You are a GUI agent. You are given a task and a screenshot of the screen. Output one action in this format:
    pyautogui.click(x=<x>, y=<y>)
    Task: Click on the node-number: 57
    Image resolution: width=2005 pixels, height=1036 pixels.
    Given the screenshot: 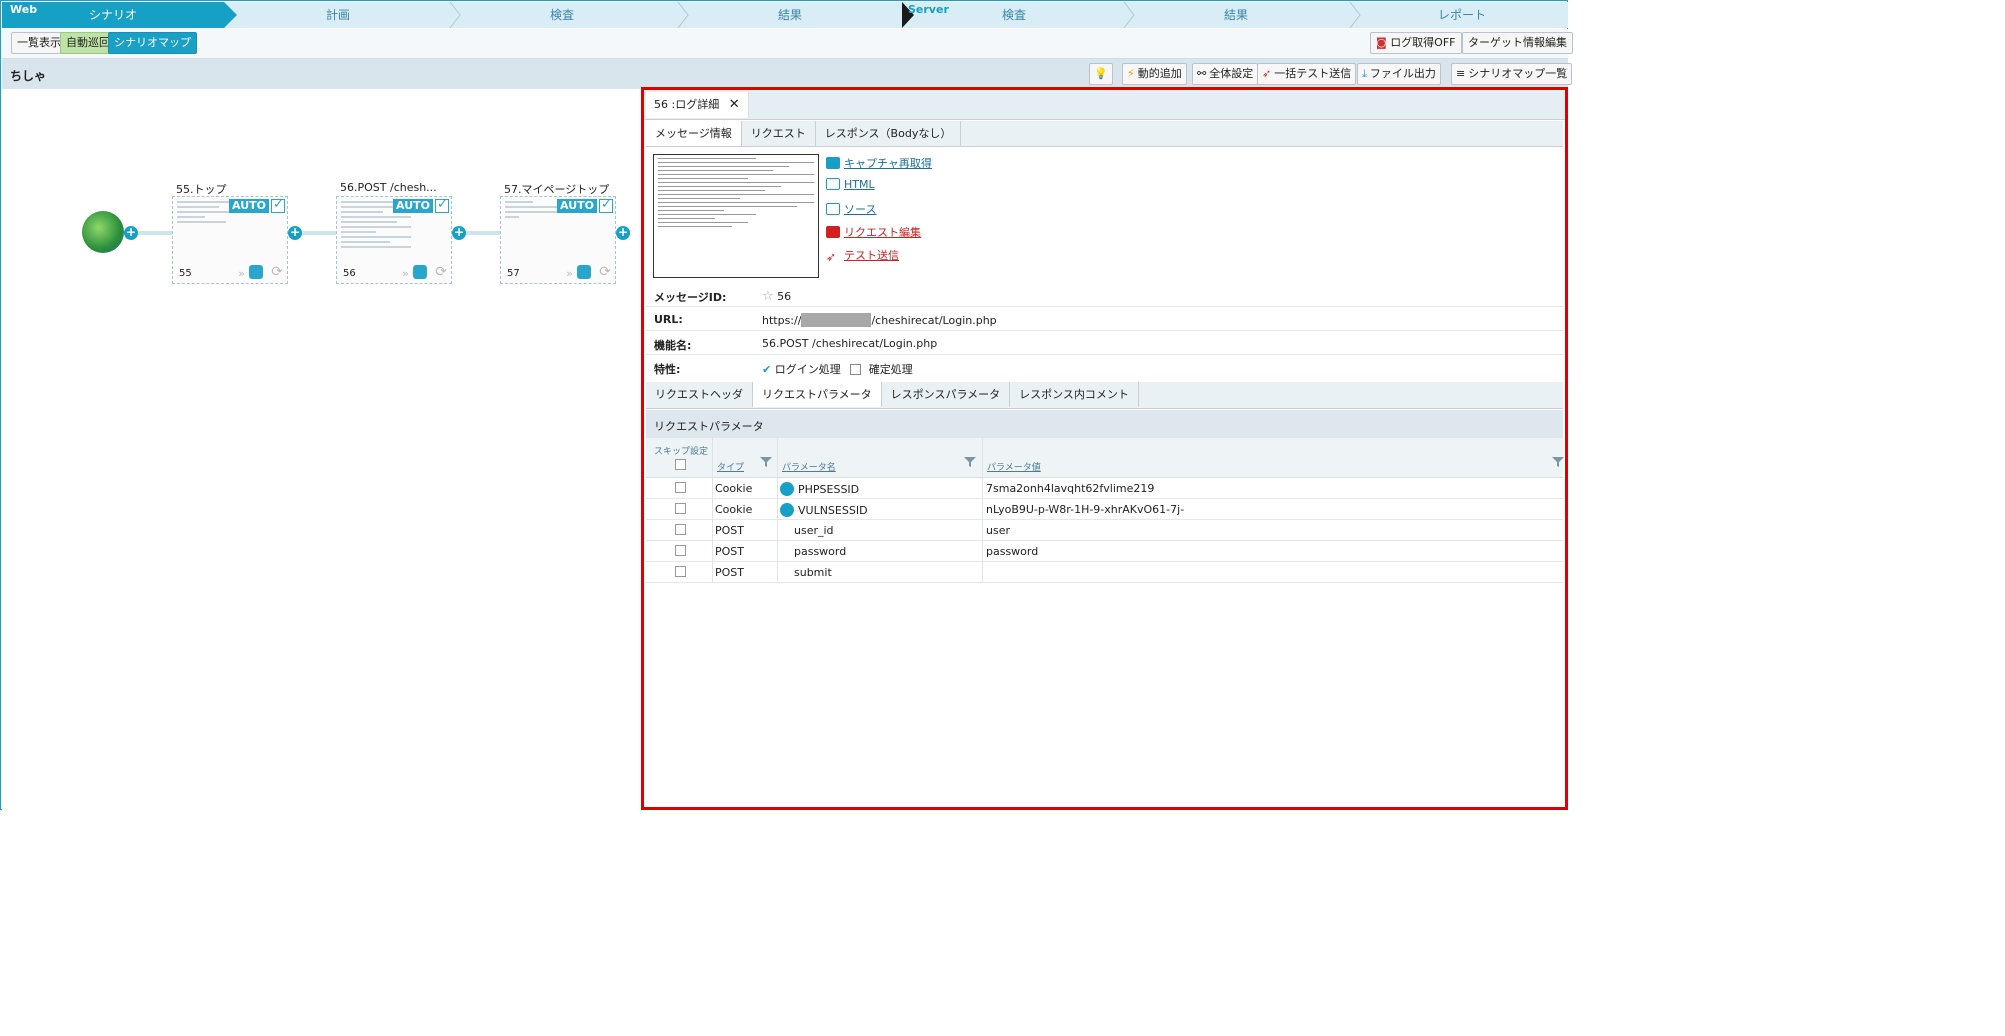 What is the action you would take?
    pyautogui.click(x=513, y=273)
    